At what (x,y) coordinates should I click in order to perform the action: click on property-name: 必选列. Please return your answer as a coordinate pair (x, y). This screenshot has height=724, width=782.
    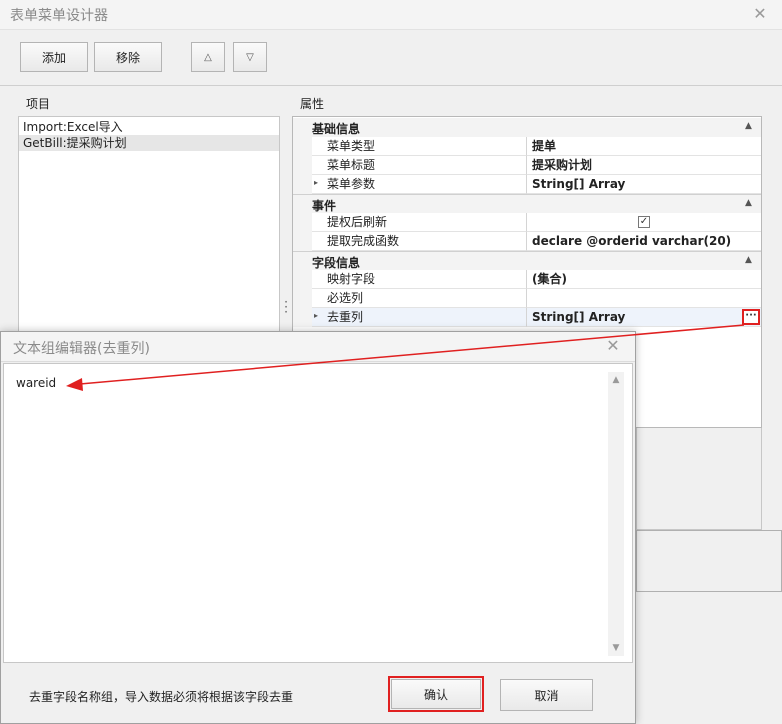
    Looking at the image, I should click on (419, 298).